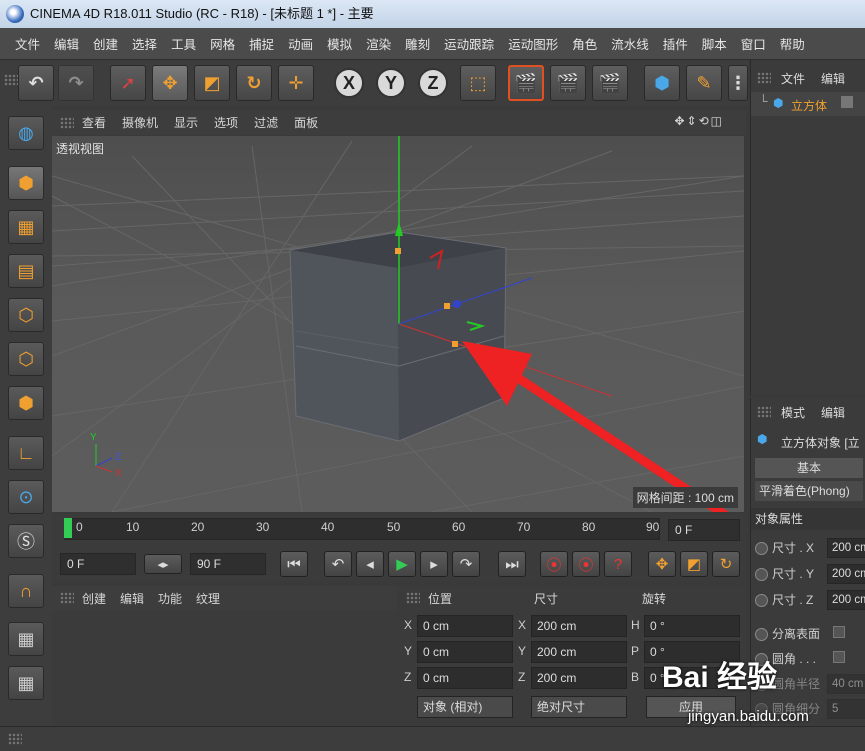 This screenshot has width=865, height=751. What do you see at coordinates (226, 122) in the screenshot?
I see `vp-menu-options: 选项` at bounding box center [226, 122].